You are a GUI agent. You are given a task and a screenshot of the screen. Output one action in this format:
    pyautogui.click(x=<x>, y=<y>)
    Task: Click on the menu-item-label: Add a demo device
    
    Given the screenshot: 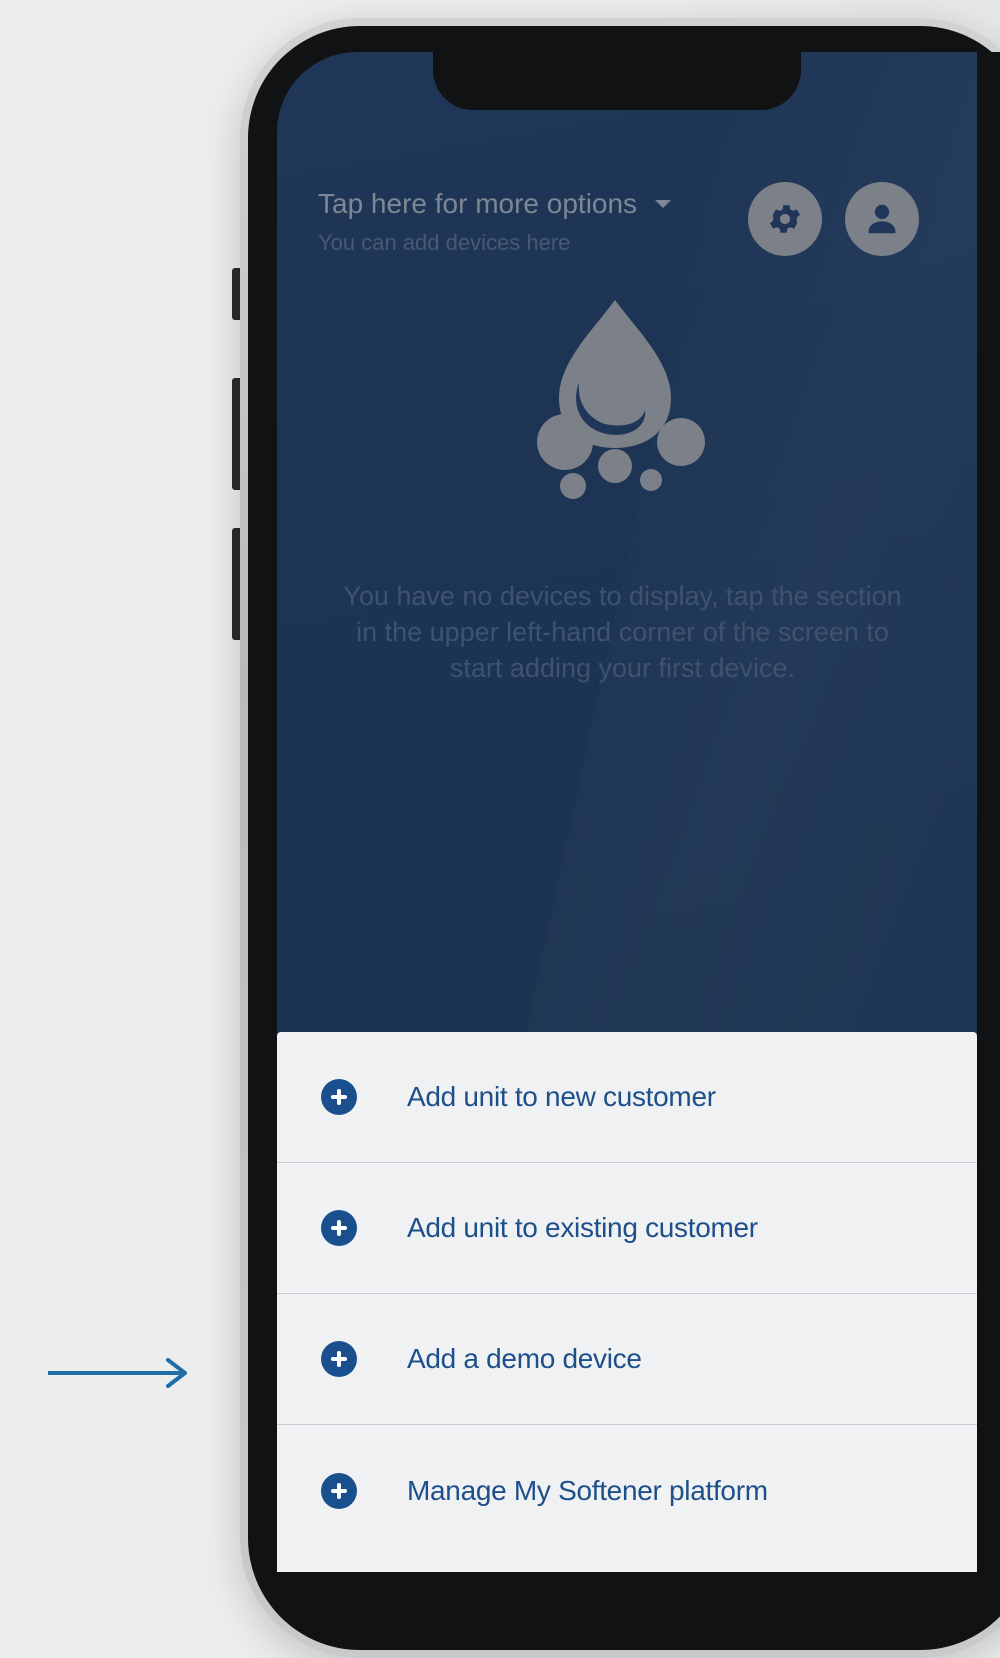 What is the action you would take?
    pyautogui.click(x=524, y=1358)
    